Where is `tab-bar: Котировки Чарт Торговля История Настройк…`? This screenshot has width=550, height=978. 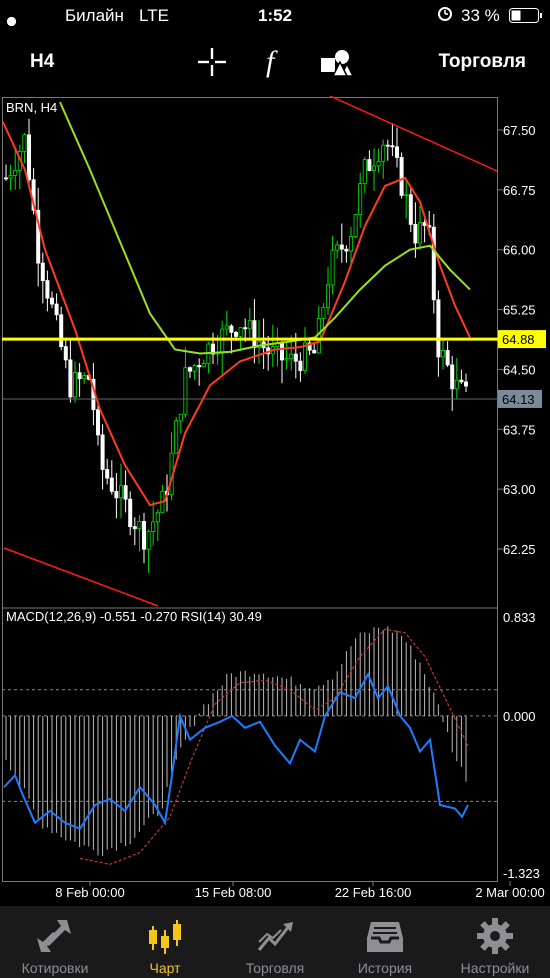 tab-bar: Котировки Чарт Торговля История Настройк… is located at coordinates (275, 942).